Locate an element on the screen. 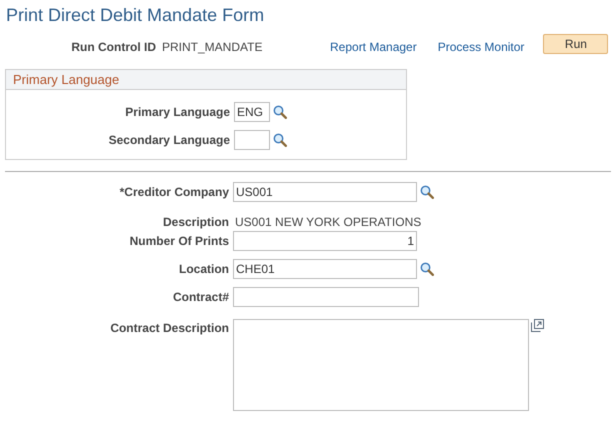 Image resolution: width=616 pixels, height=433 pixels. field-label: Description is located at coordinates (196, 222).